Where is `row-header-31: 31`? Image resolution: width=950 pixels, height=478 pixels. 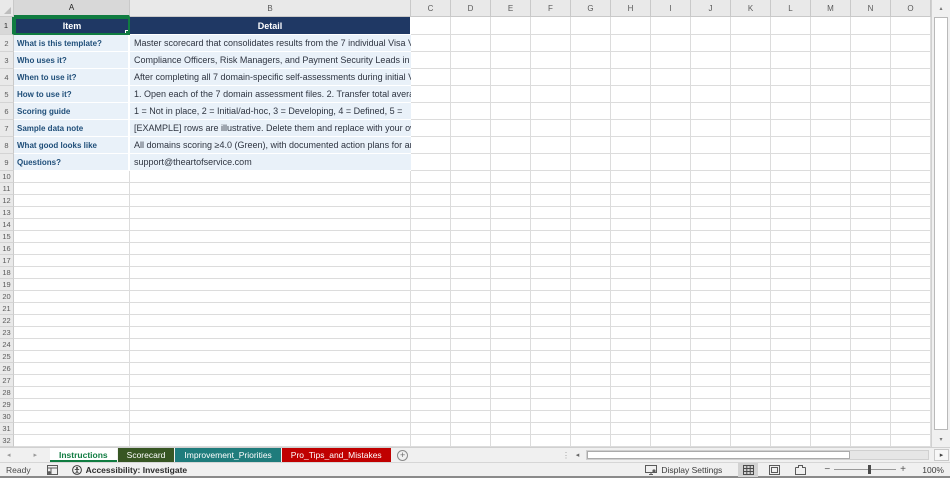 row-header-31: 31 is located at coordinates (7, 429).